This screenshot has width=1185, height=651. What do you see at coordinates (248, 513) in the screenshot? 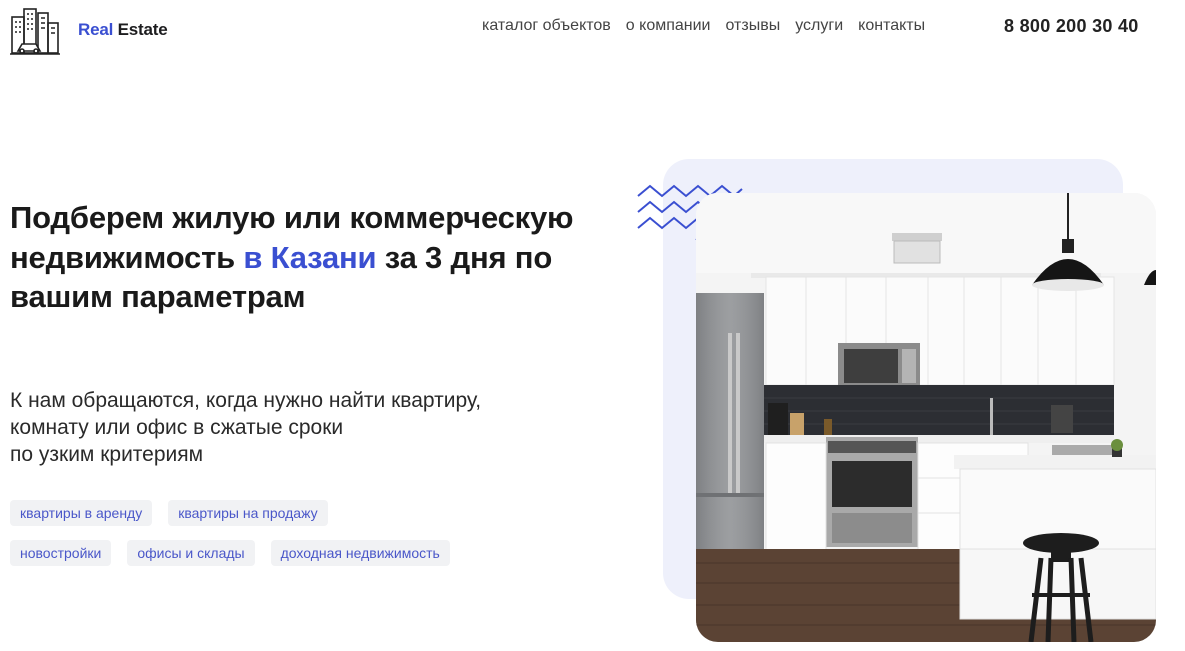
I see `tag-sale: квартиры на продажу` at bounding box center [248, 513].